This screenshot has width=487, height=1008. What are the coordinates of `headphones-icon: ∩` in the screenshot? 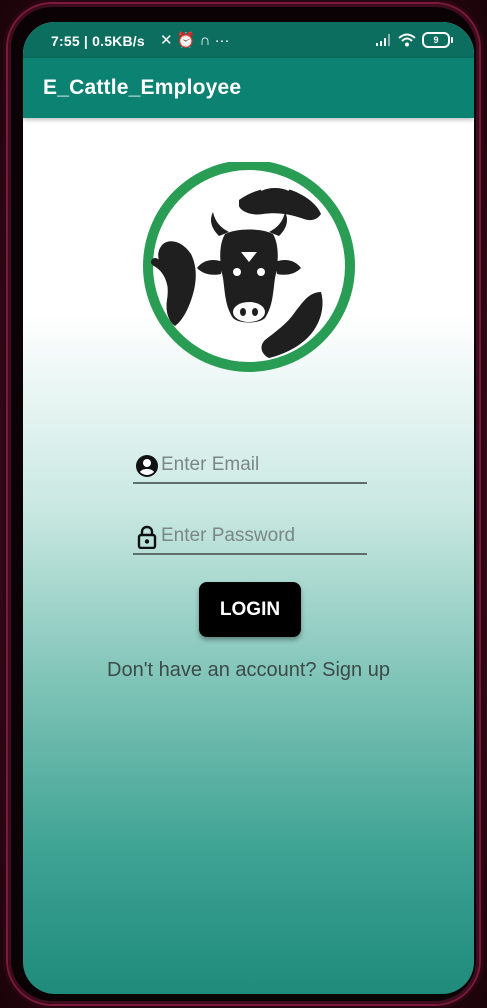 It's located at (205, 40).